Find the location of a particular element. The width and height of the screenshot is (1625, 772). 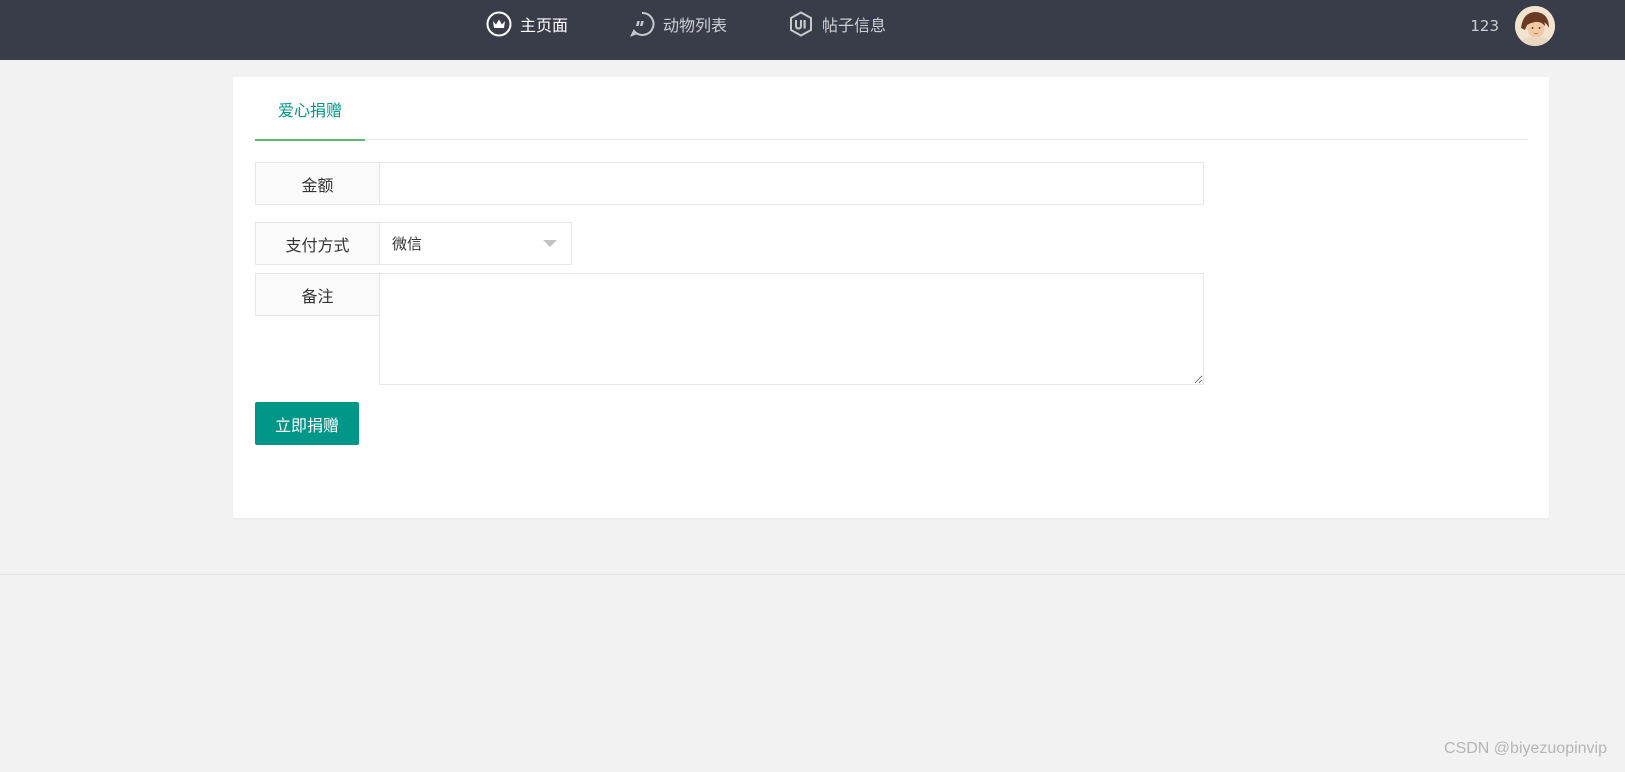

nav-item-label: 主页面 is located at coordinates (544, 25).